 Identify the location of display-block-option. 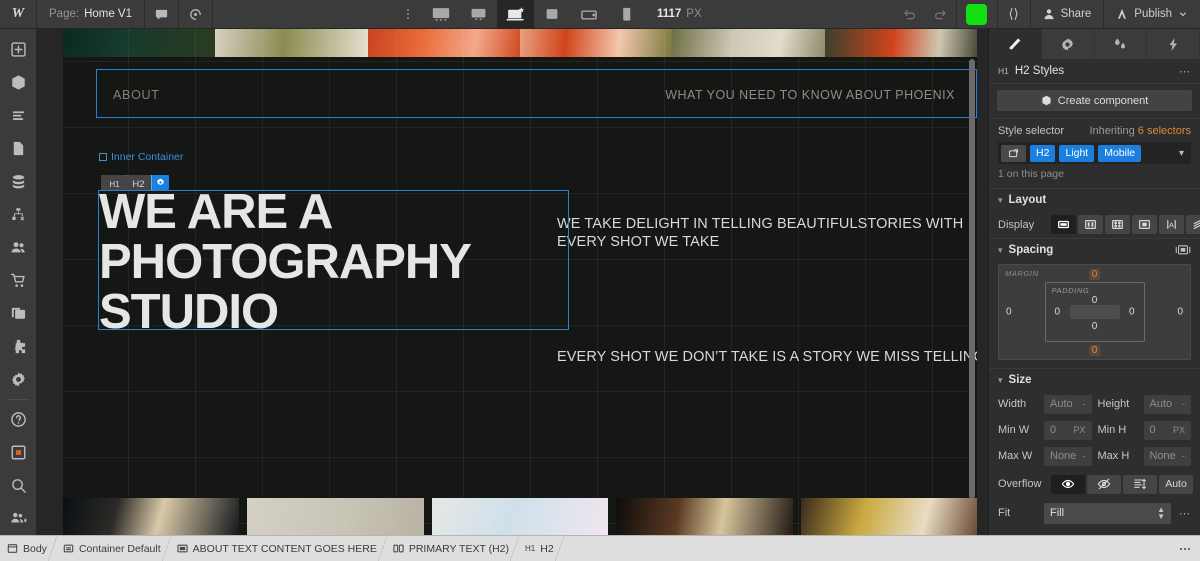
(1063, 224).